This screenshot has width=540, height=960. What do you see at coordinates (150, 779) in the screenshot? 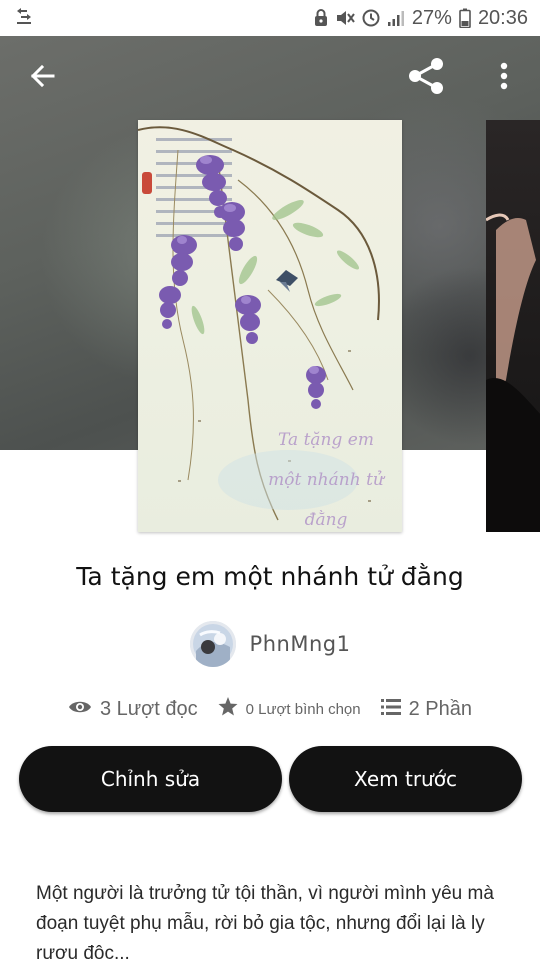
I see `edit-button: Chỉnh sửa` at bounding box center [150, 779].